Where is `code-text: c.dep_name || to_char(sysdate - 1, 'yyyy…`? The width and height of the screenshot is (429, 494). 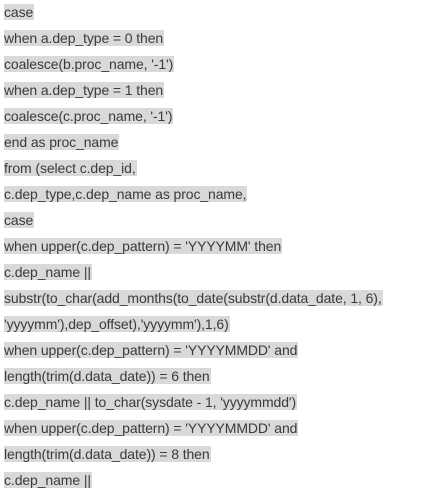 code-text: c.dep_name || to_char(sysdate - 1, 'yyyy… is located at coordinates (151, 402).